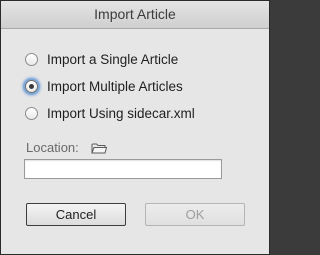  I want to click on ok-button: OK, so click(195, 214).